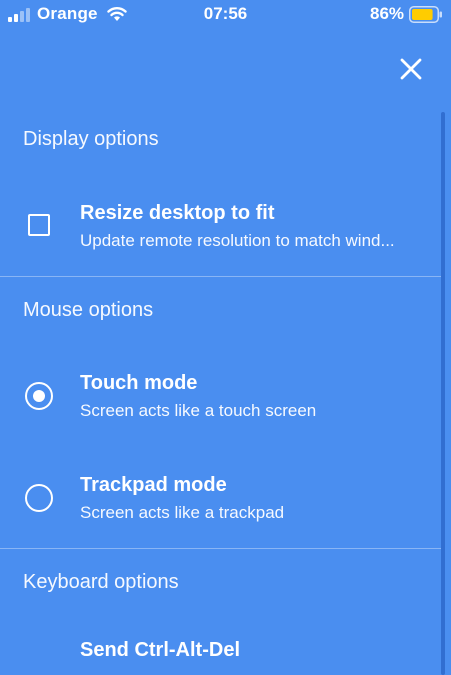  I want to click on battery-percent: 86%, so click(387, 13).